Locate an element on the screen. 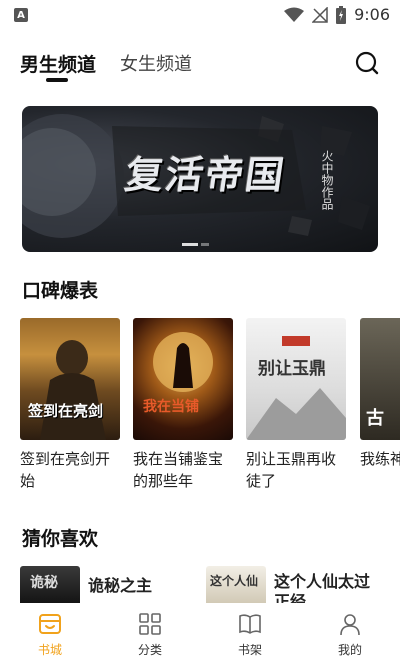 This screenshot has width=400, height=667. book-cover: 别让玉鼎 is located at coordinates (296, 379).